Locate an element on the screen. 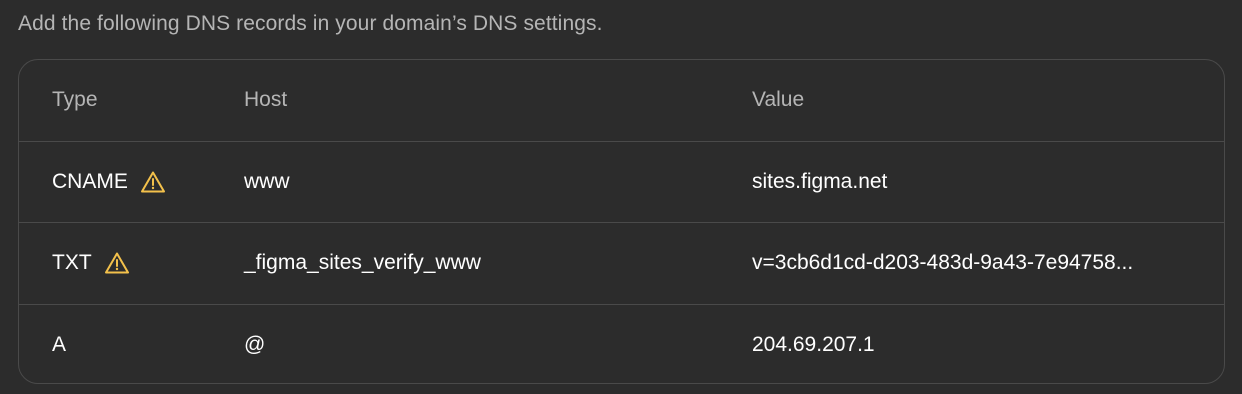 The image size is (1242, 394). record-value-cell: 204.69.207.1 is located at coordinates (982, 344).